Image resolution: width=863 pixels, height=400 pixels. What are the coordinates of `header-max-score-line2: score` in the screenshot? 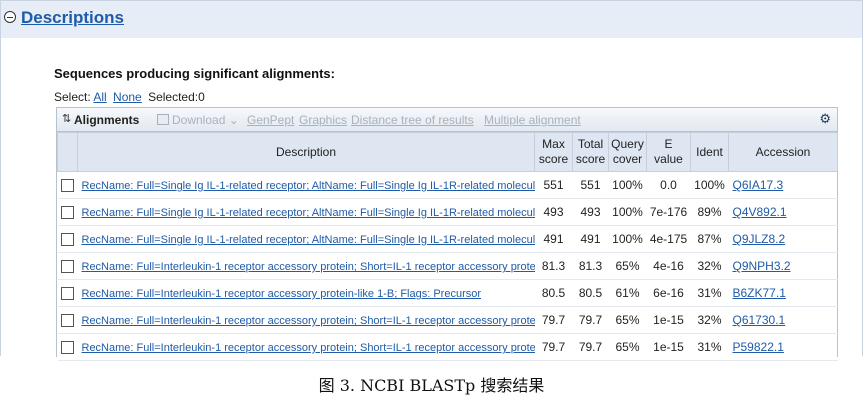 It's located at (553, 159).